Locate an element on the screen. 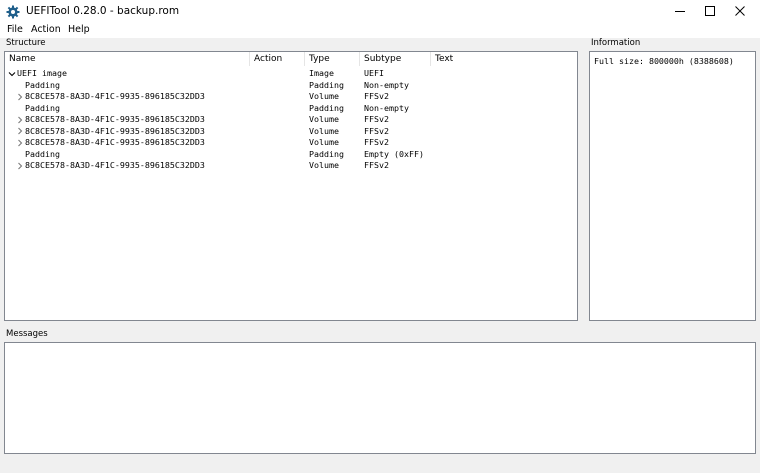 This screenshot has height=473, width=760. close-button is located at coordinates (740, 11).